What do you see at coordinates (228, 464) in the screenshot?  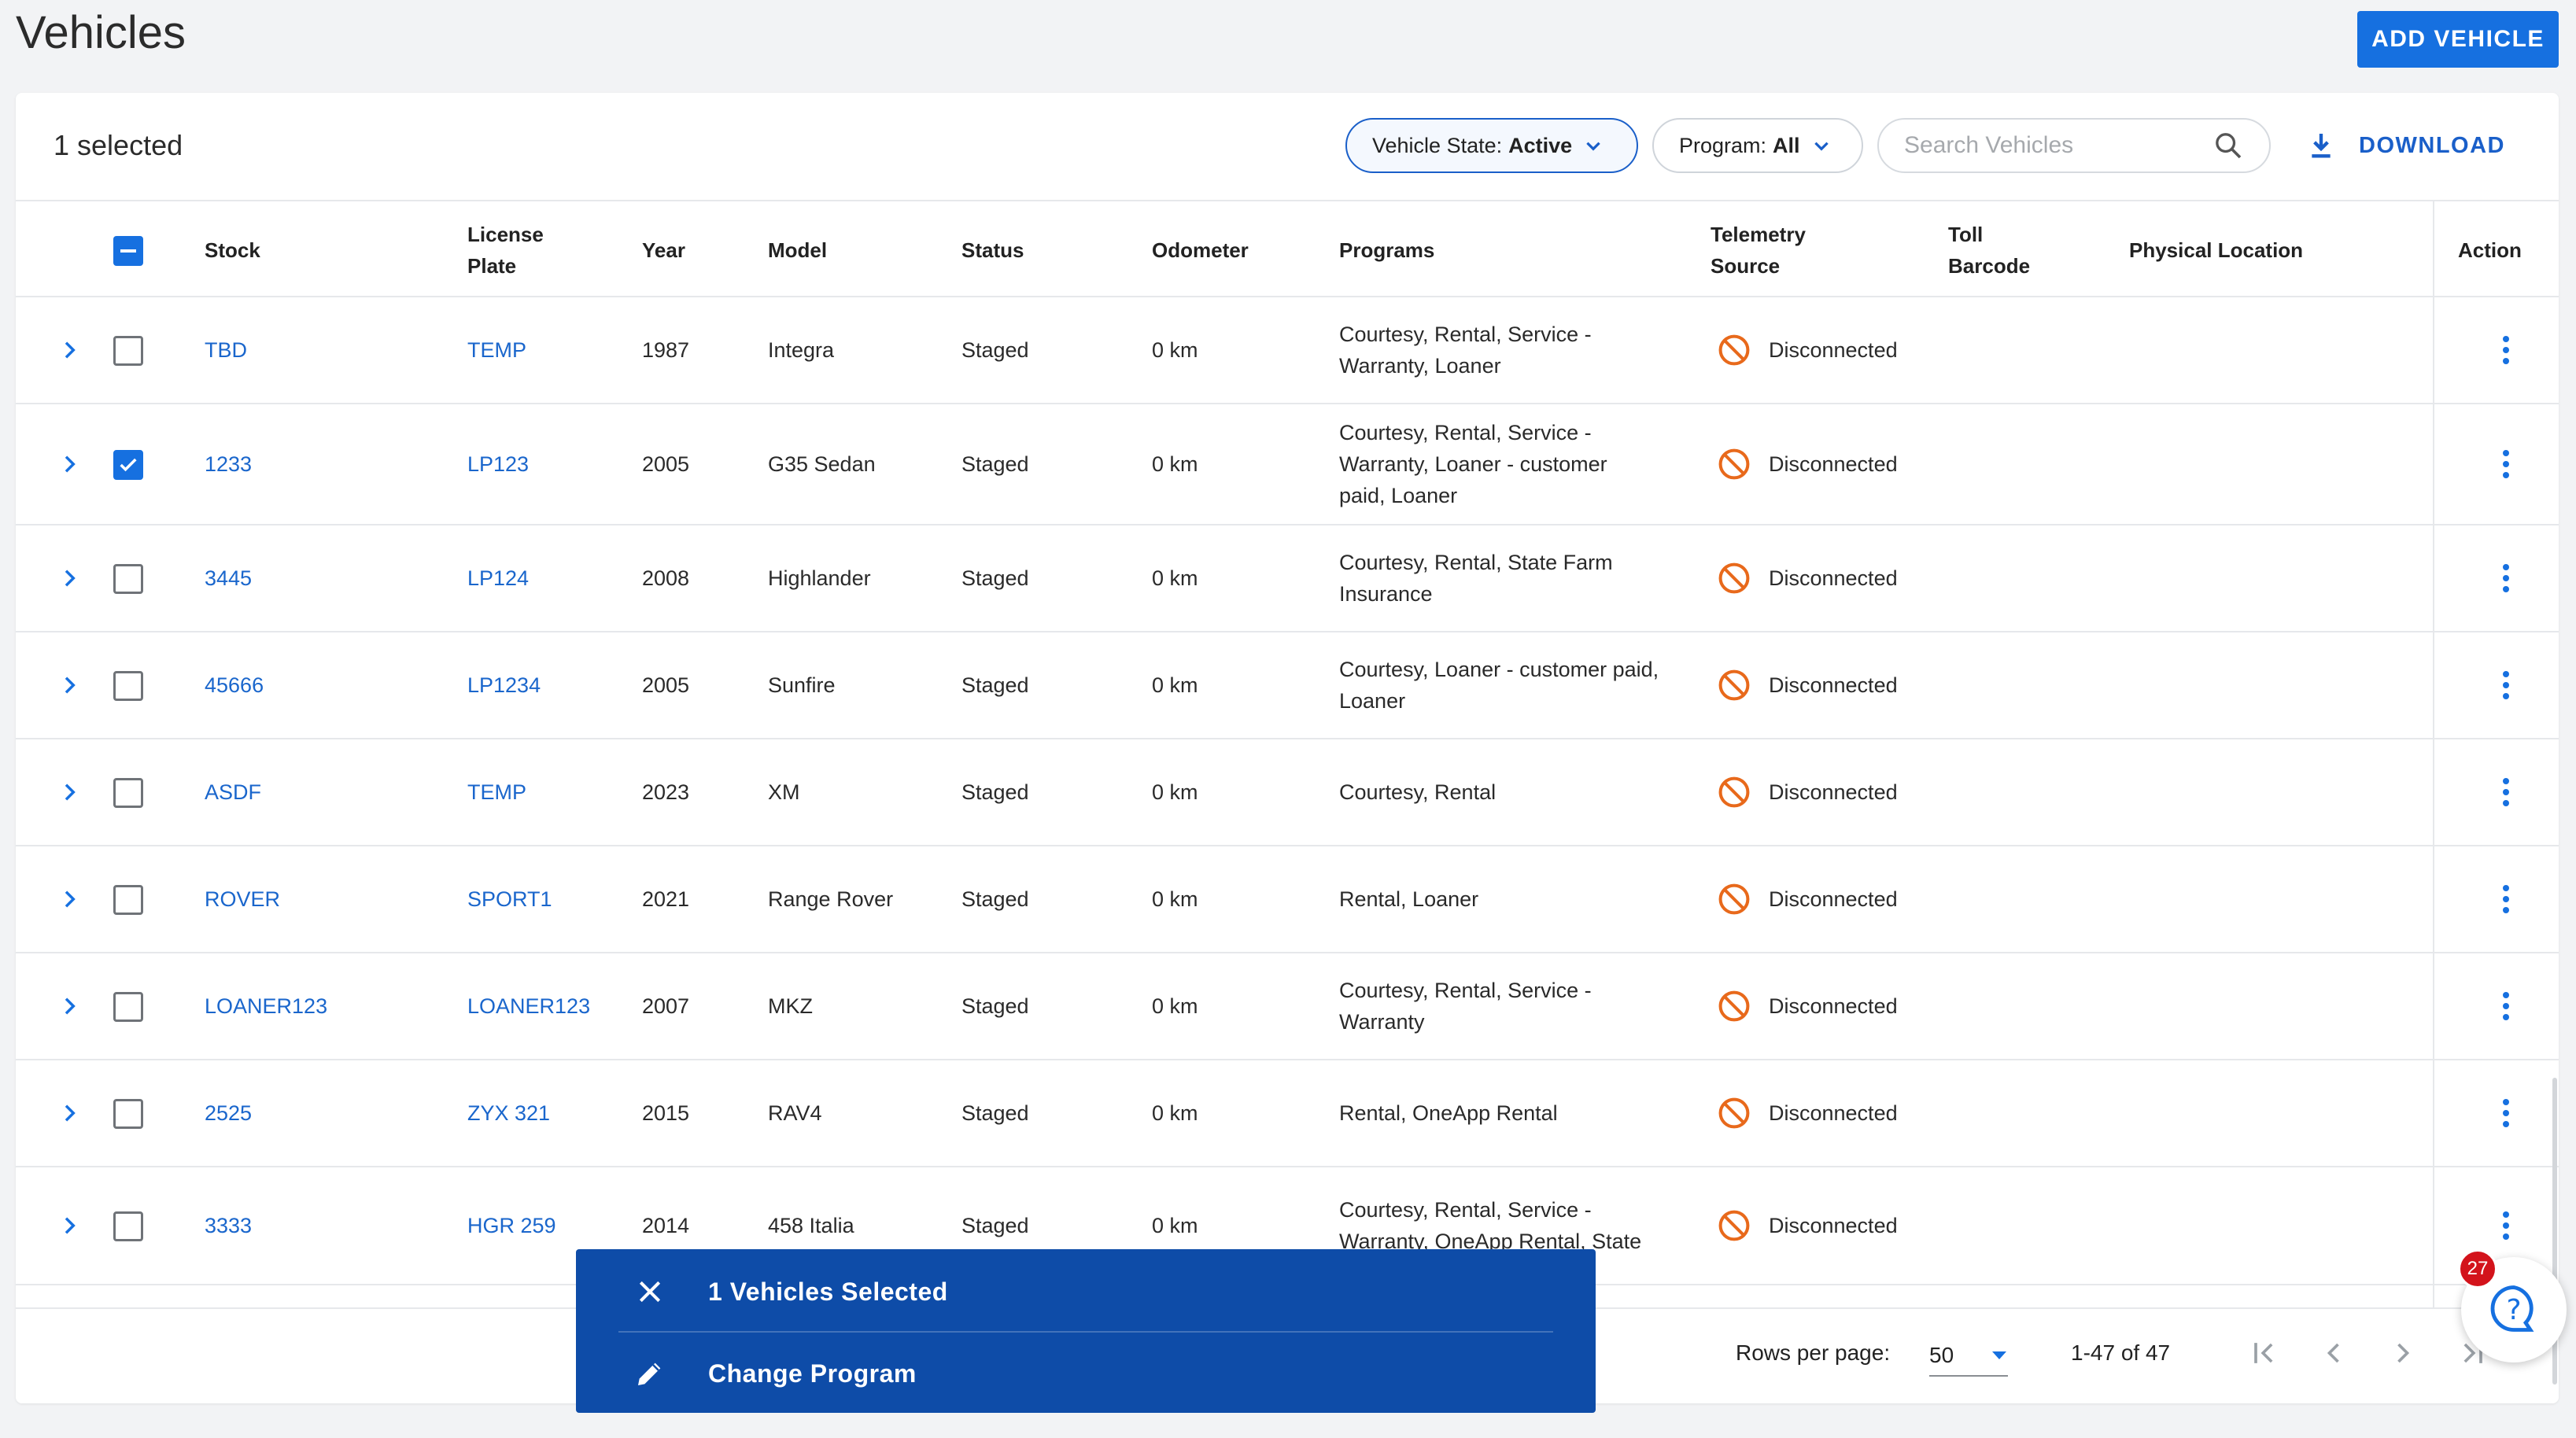 I see `stock-link: 1233` at bounding box center [228, 464].